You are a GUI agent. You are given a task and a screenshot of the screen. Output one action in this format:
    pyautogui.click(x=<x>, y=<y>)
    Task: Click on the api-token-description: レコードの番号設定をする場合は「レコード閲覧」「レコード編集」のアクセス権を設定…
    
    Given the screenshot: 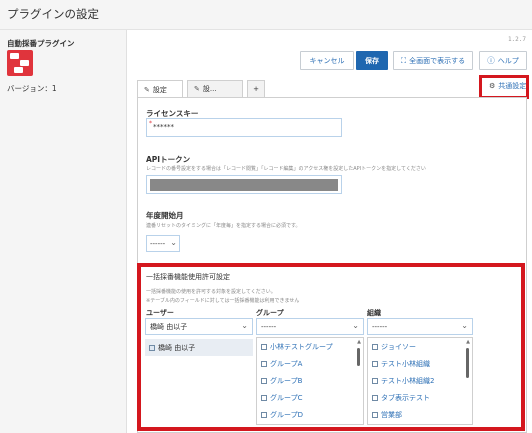 What is the action you would take?
    pyautogui.click(x=286, y=169)
    